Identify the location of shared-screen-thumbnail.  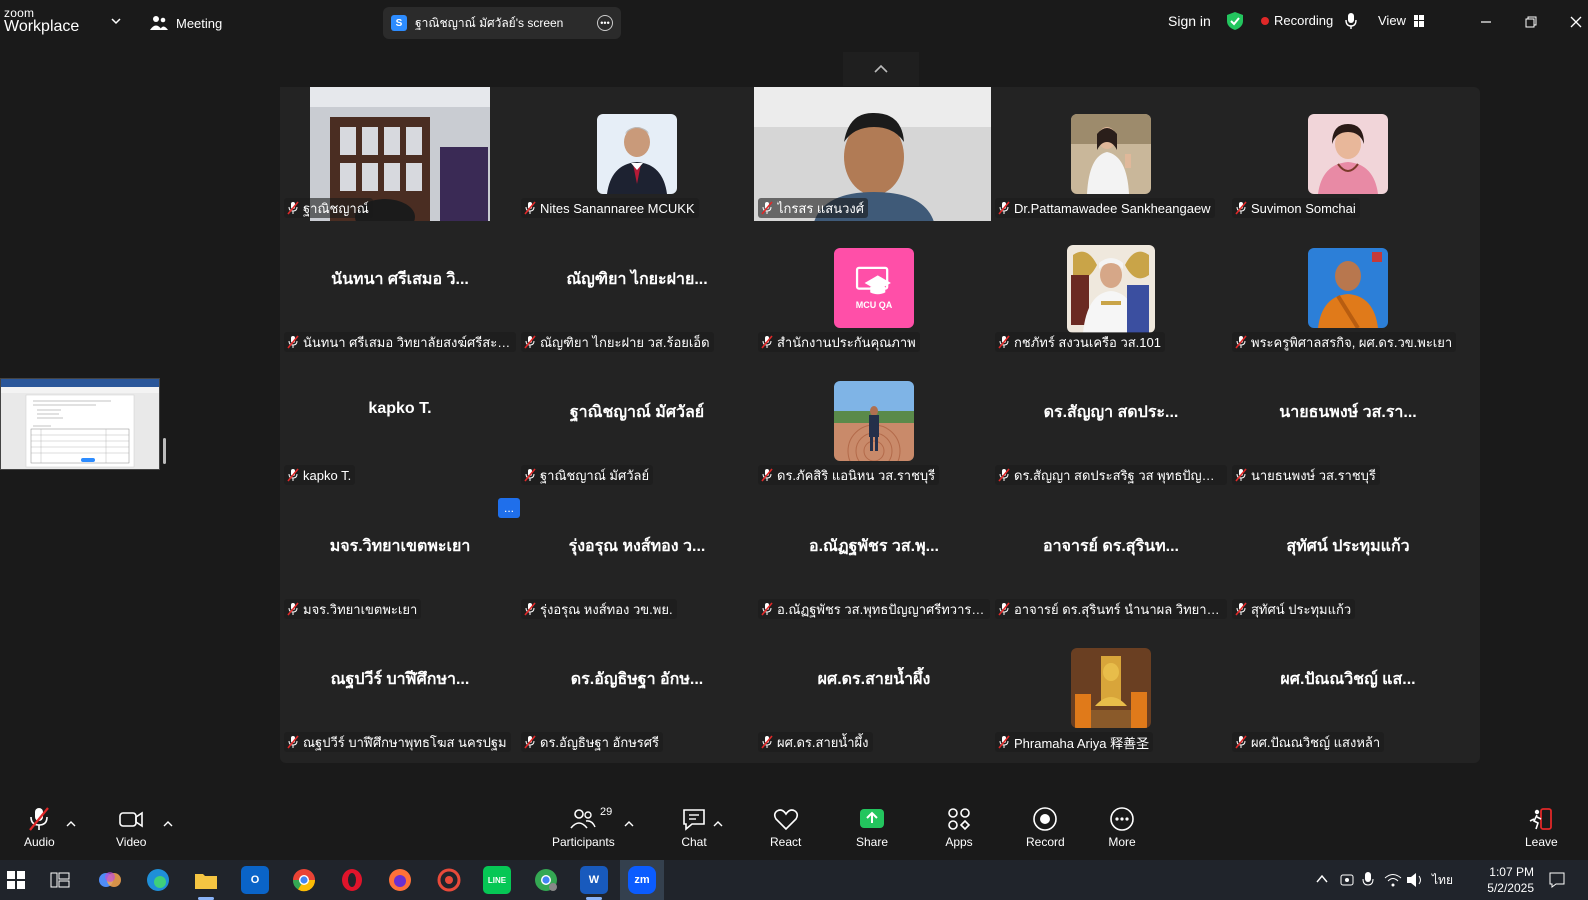
(80, 424).